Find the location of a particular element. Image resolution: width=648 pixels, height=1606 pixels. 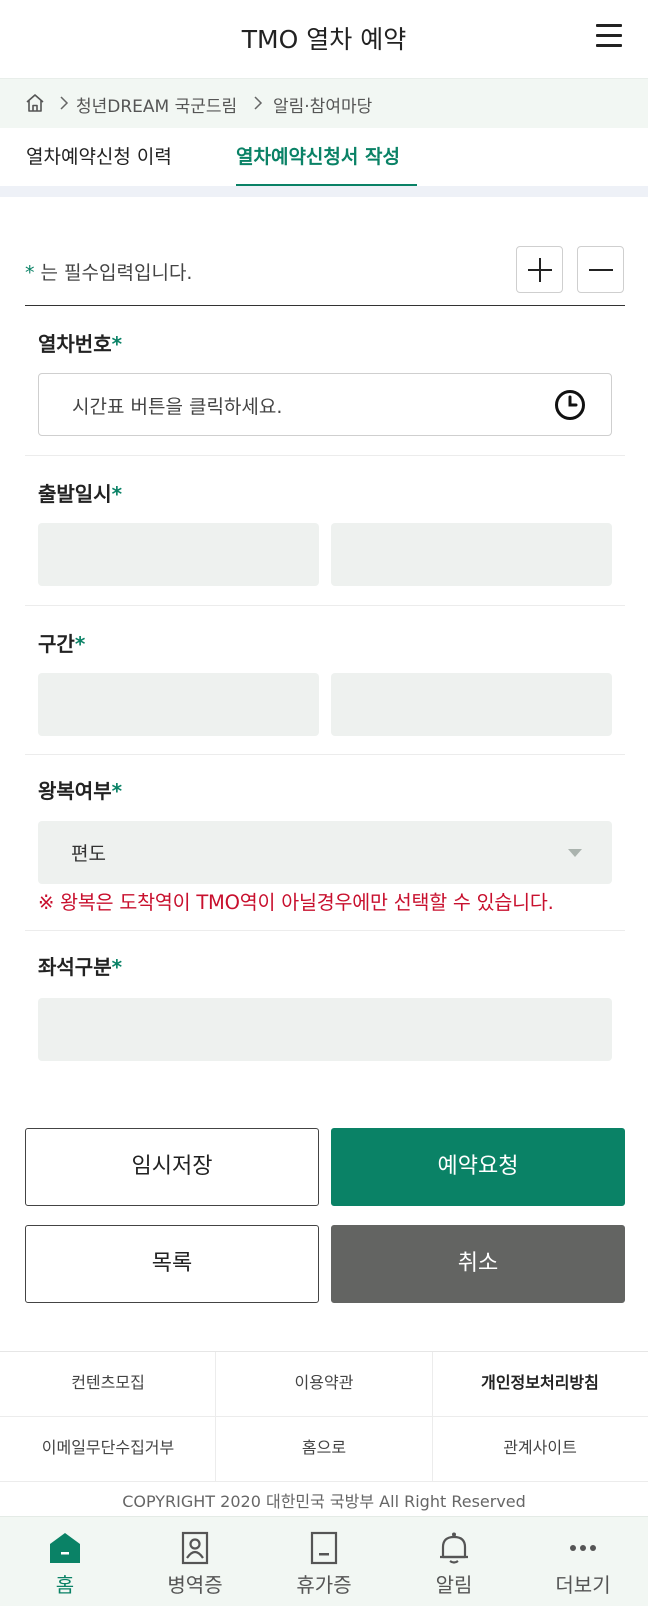

round-trip-select: 편도 is located at coordinates (325, 852).